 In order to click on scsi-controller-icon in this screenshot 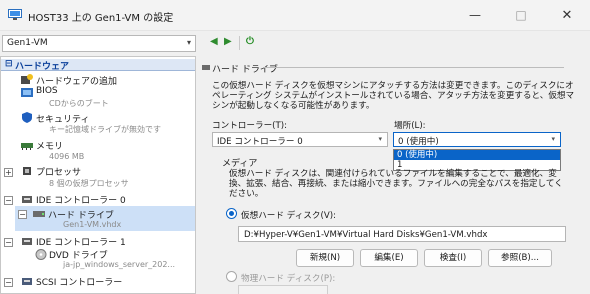, I will do `click(27, 281)`.